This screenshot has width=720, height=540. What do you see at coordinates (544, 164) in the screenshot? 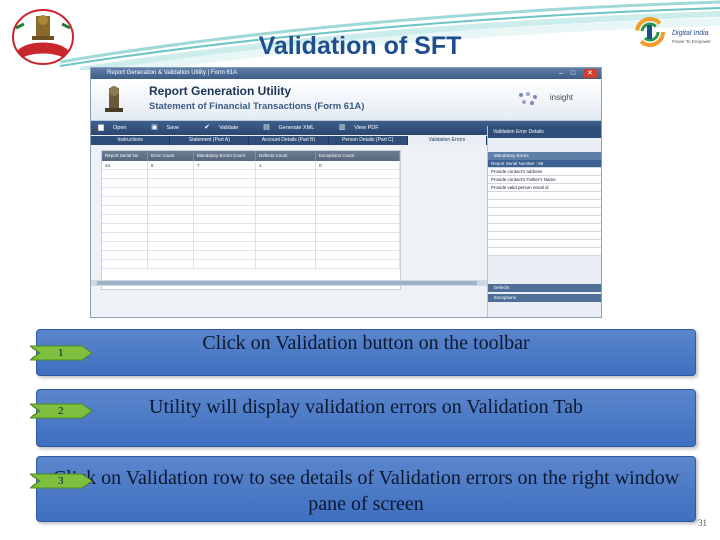
I see `list-item: Report Serial Number : 66` at bounding box center [544, 164].